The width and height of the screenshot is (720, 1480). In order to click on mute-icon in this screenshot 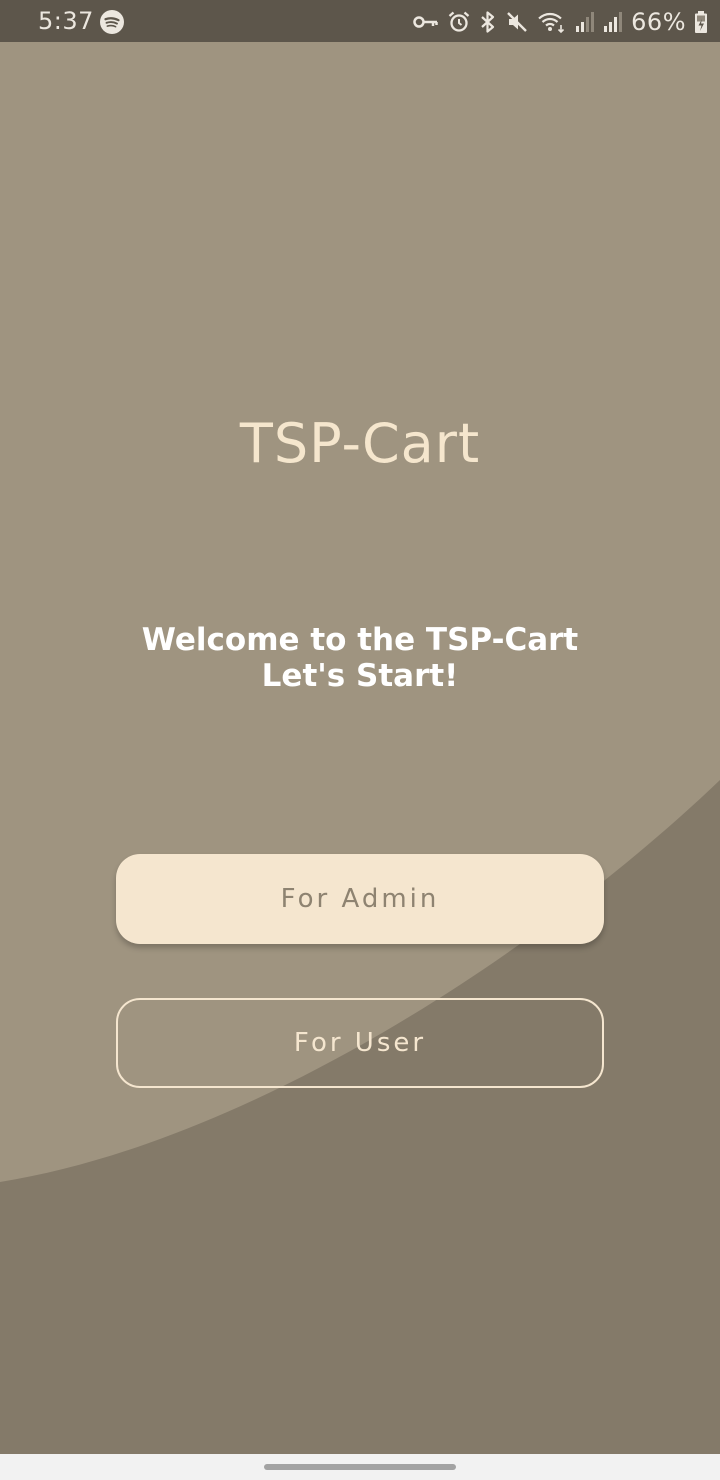, I will do `click(517, 22)`.